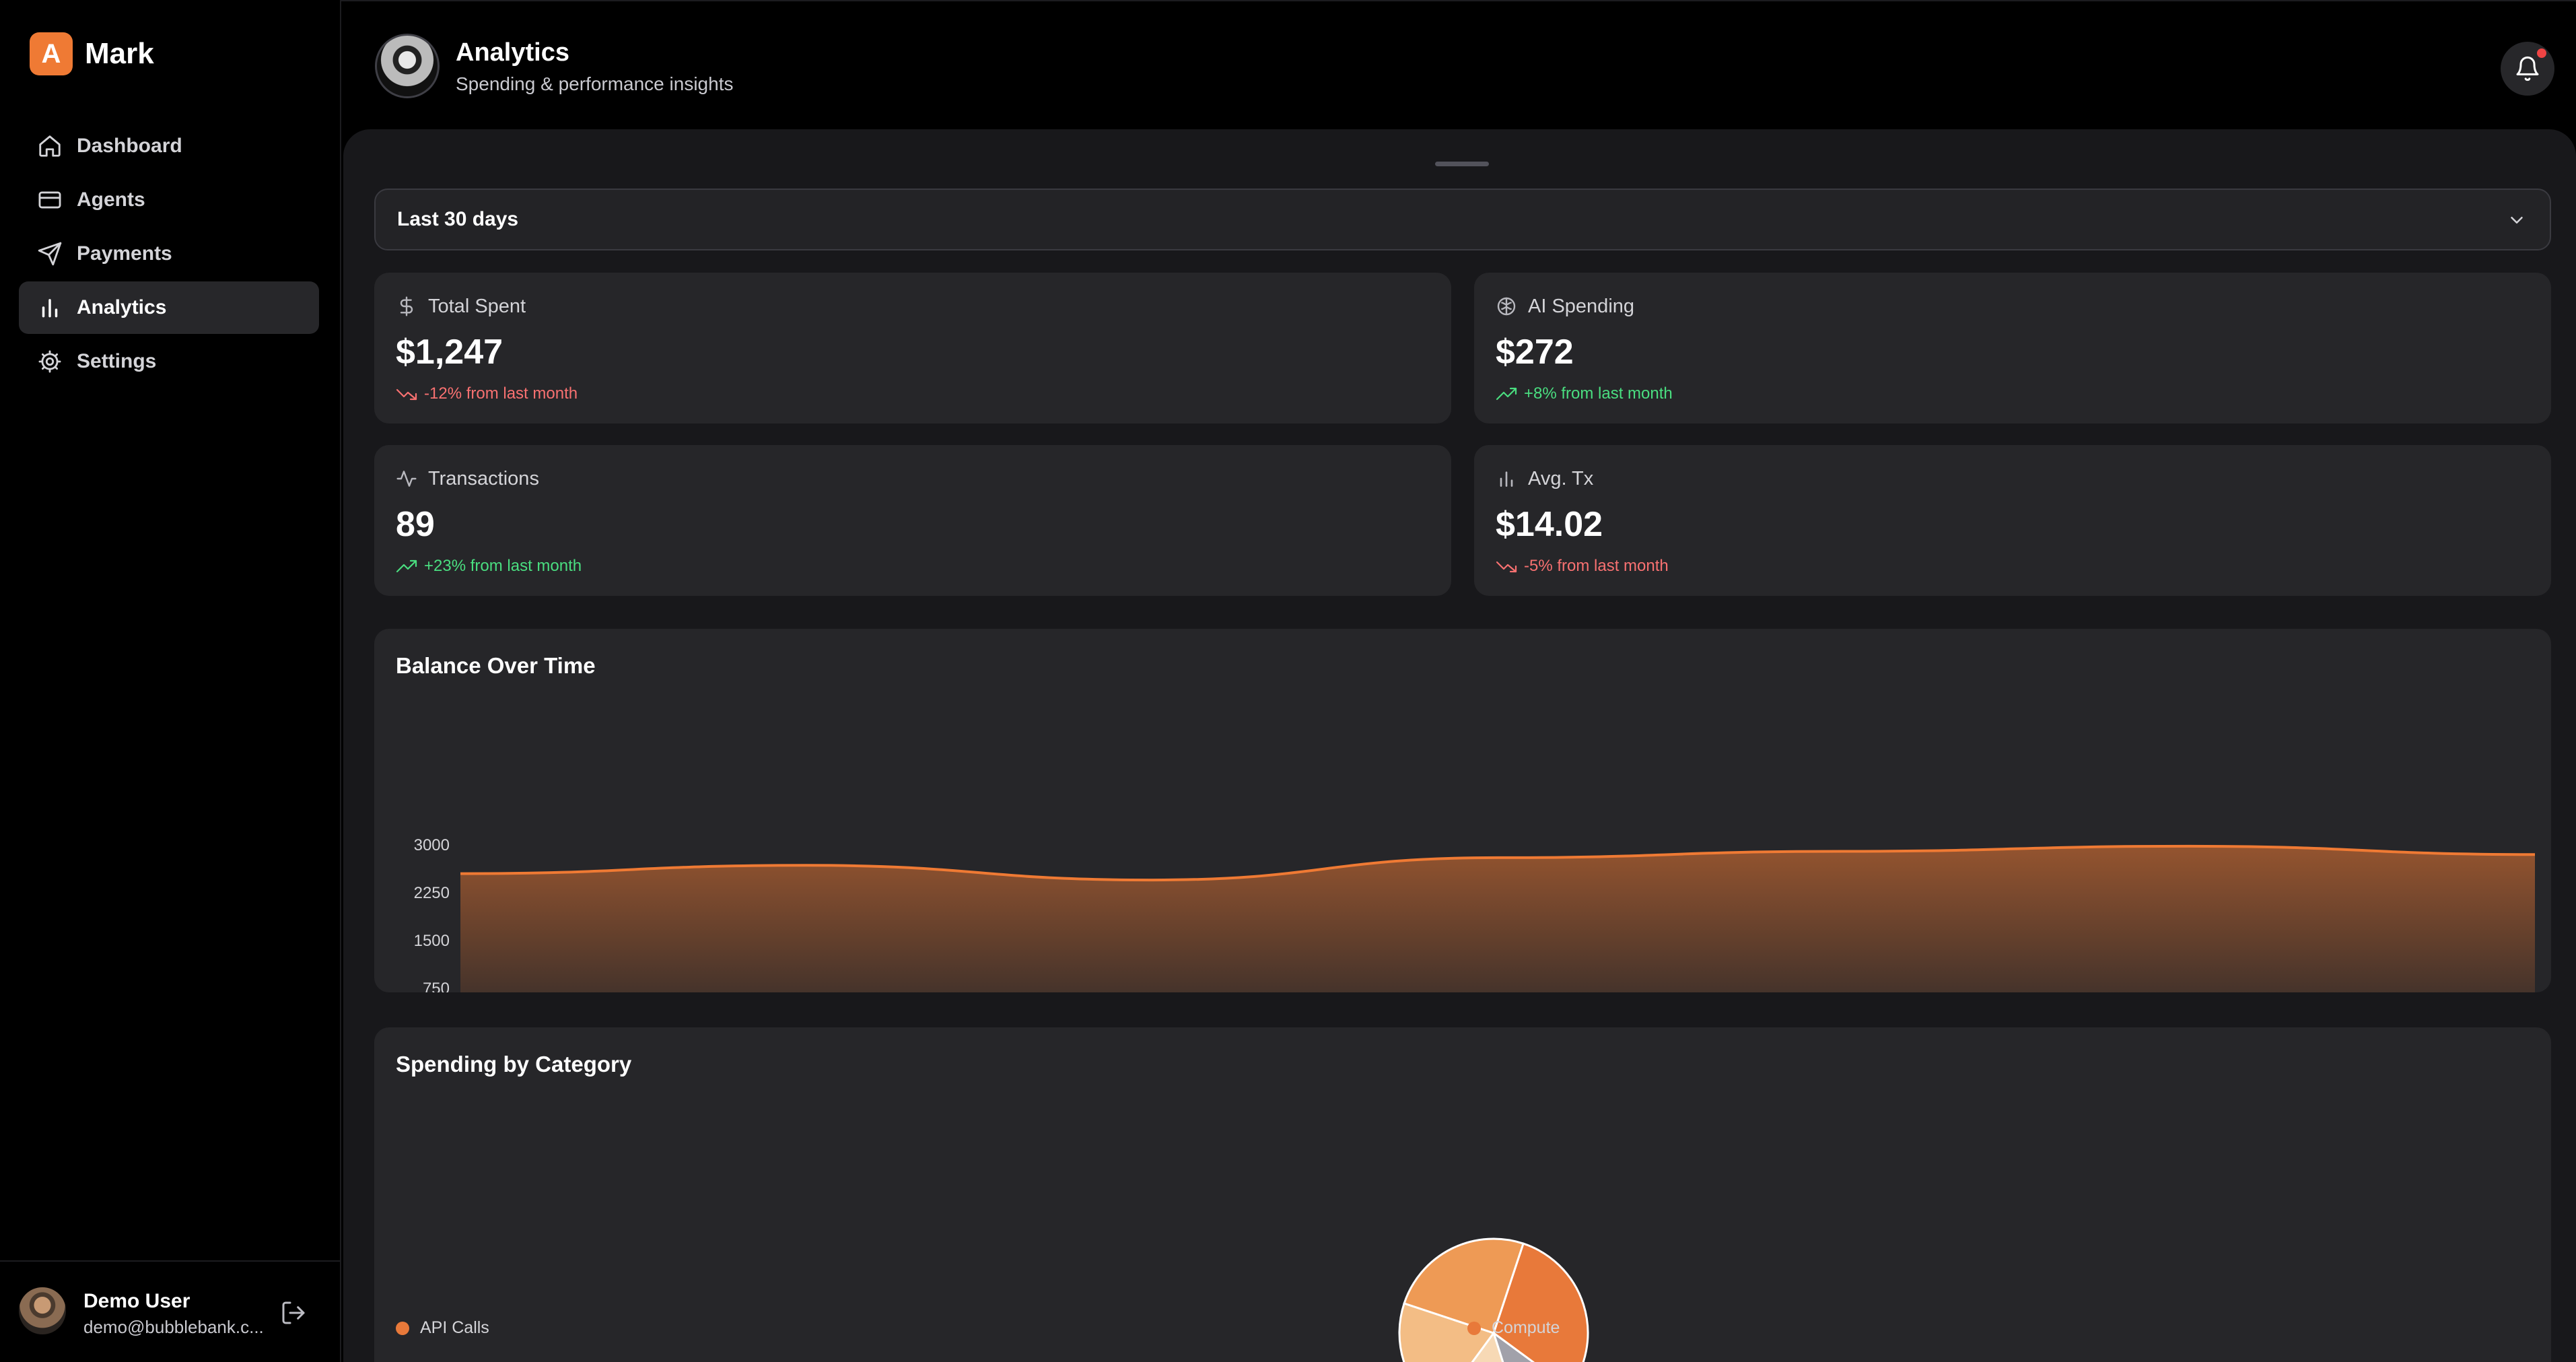 Image resolution: width=2576 pixels, height=1362 pixels. Describe the element at coordinates (124, 254) in the screenshot. I see `sidebar-item-label: Payments` at that location.